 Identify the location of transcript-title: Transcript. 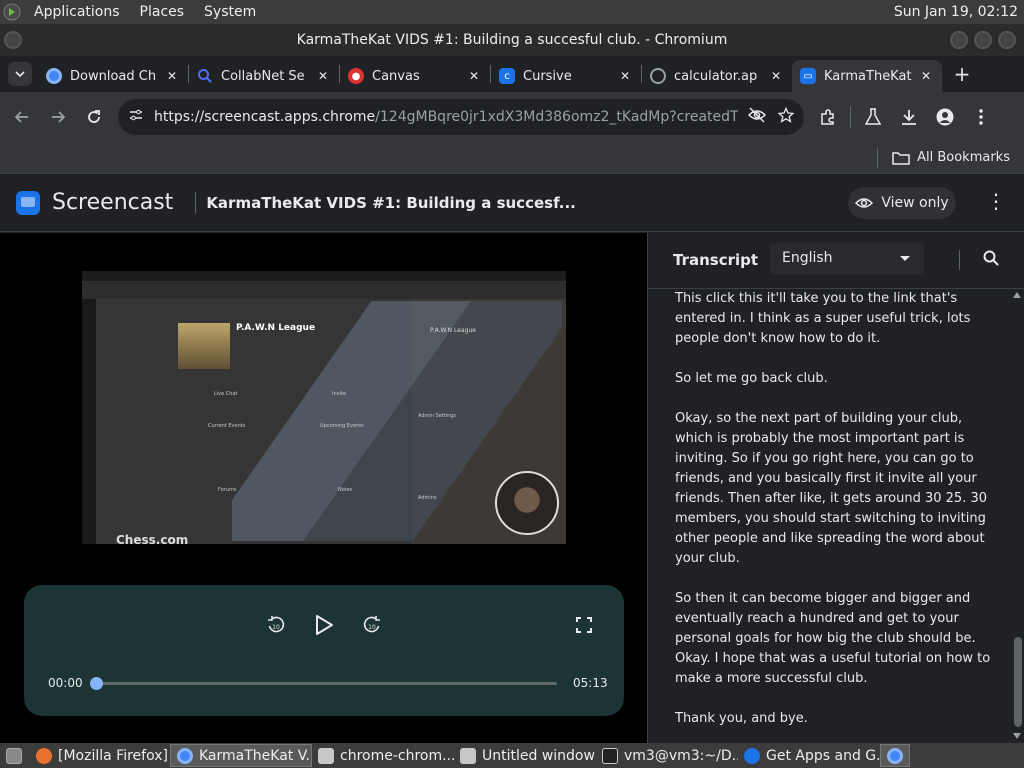
(716, 260).